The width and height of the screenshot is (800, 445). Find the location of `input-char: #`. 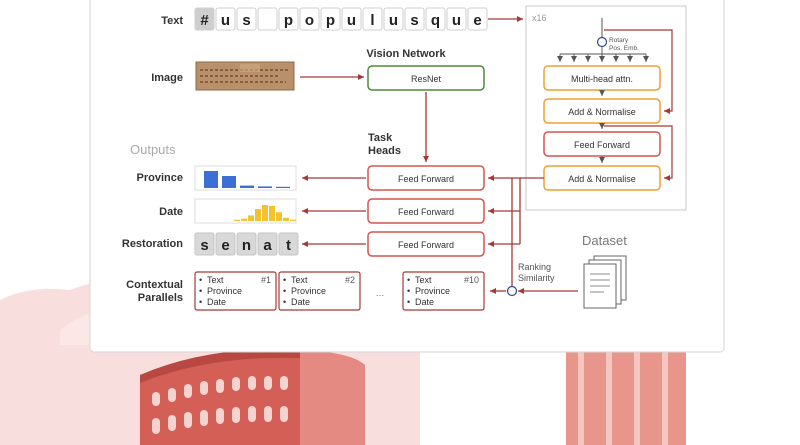

input-char: # is located at coordinates (204, 20).